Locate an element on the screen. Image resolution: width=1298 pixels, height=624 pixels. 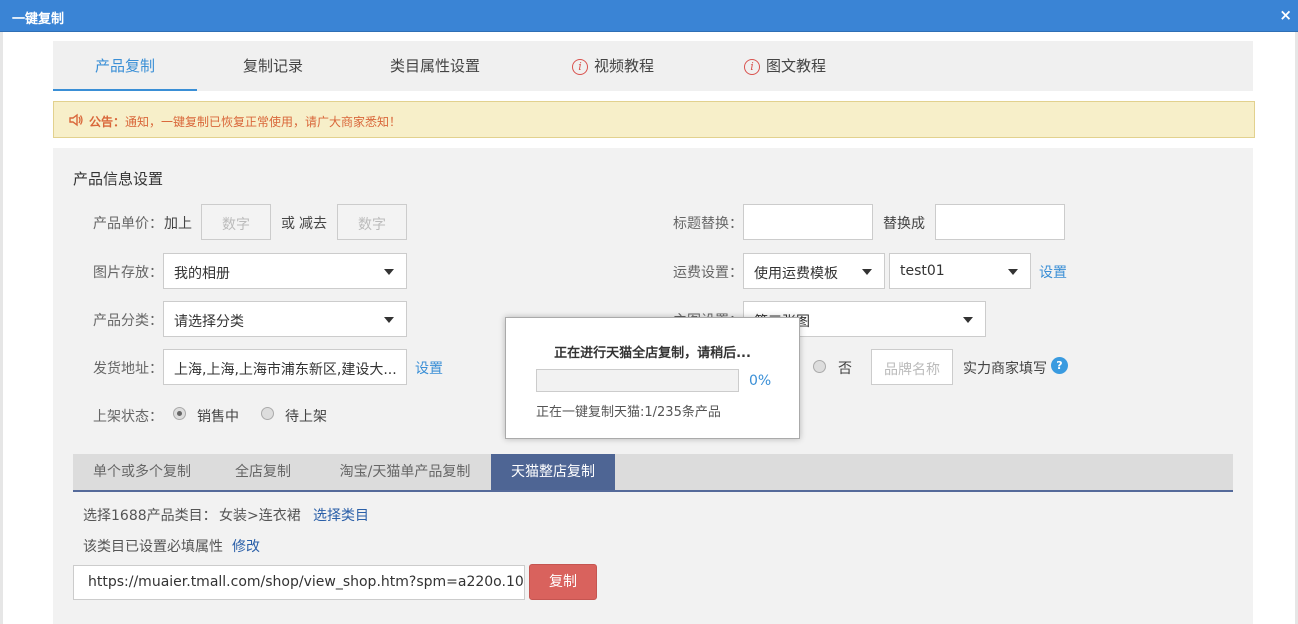
progress-bar is located at coordinates (637, 380).